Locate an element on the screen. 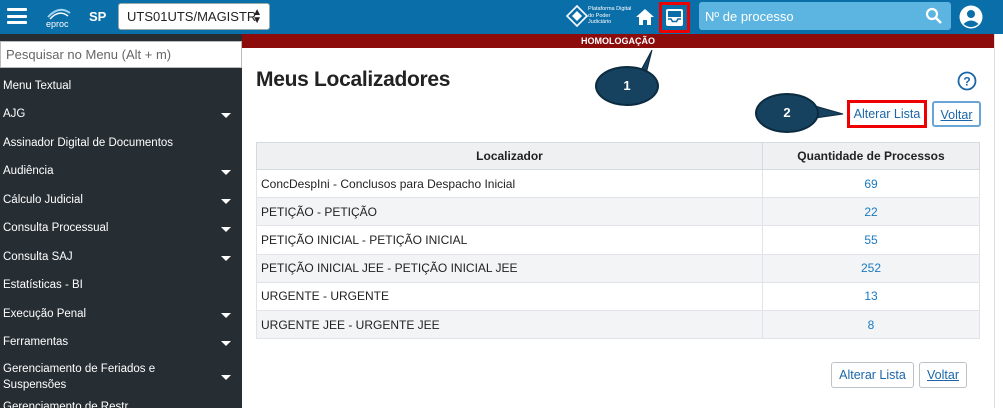  alterar-lista-button: Alterar Lista is located at coordinates (887, 114).